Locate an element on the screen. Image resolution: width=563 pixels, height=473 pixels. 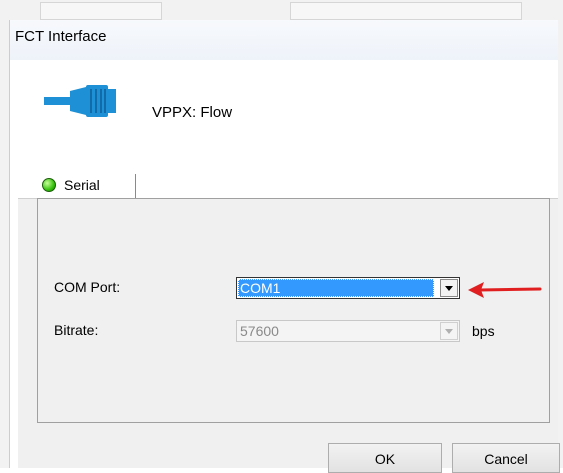
bitrate-label: Bitrate: is located at coordinates (76, 330).